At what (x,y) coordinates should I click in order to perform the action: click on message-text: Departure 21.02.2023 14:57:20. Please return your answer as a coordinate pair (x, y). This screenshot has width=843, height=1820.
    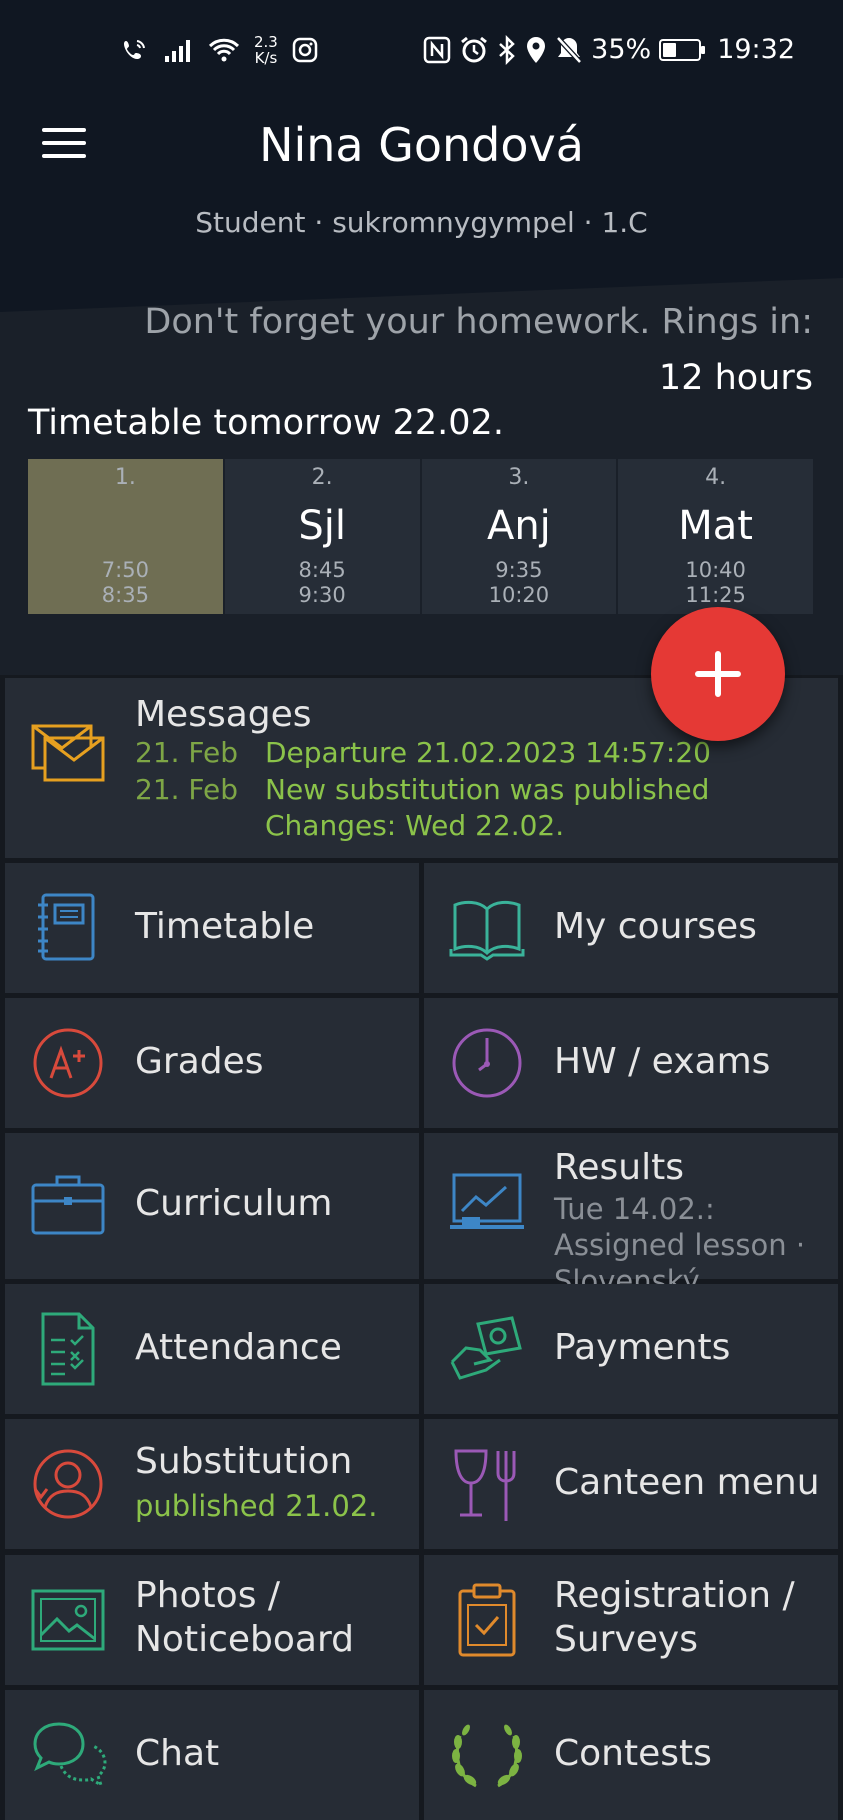
    Looking at the image, I should click on (488, 752).